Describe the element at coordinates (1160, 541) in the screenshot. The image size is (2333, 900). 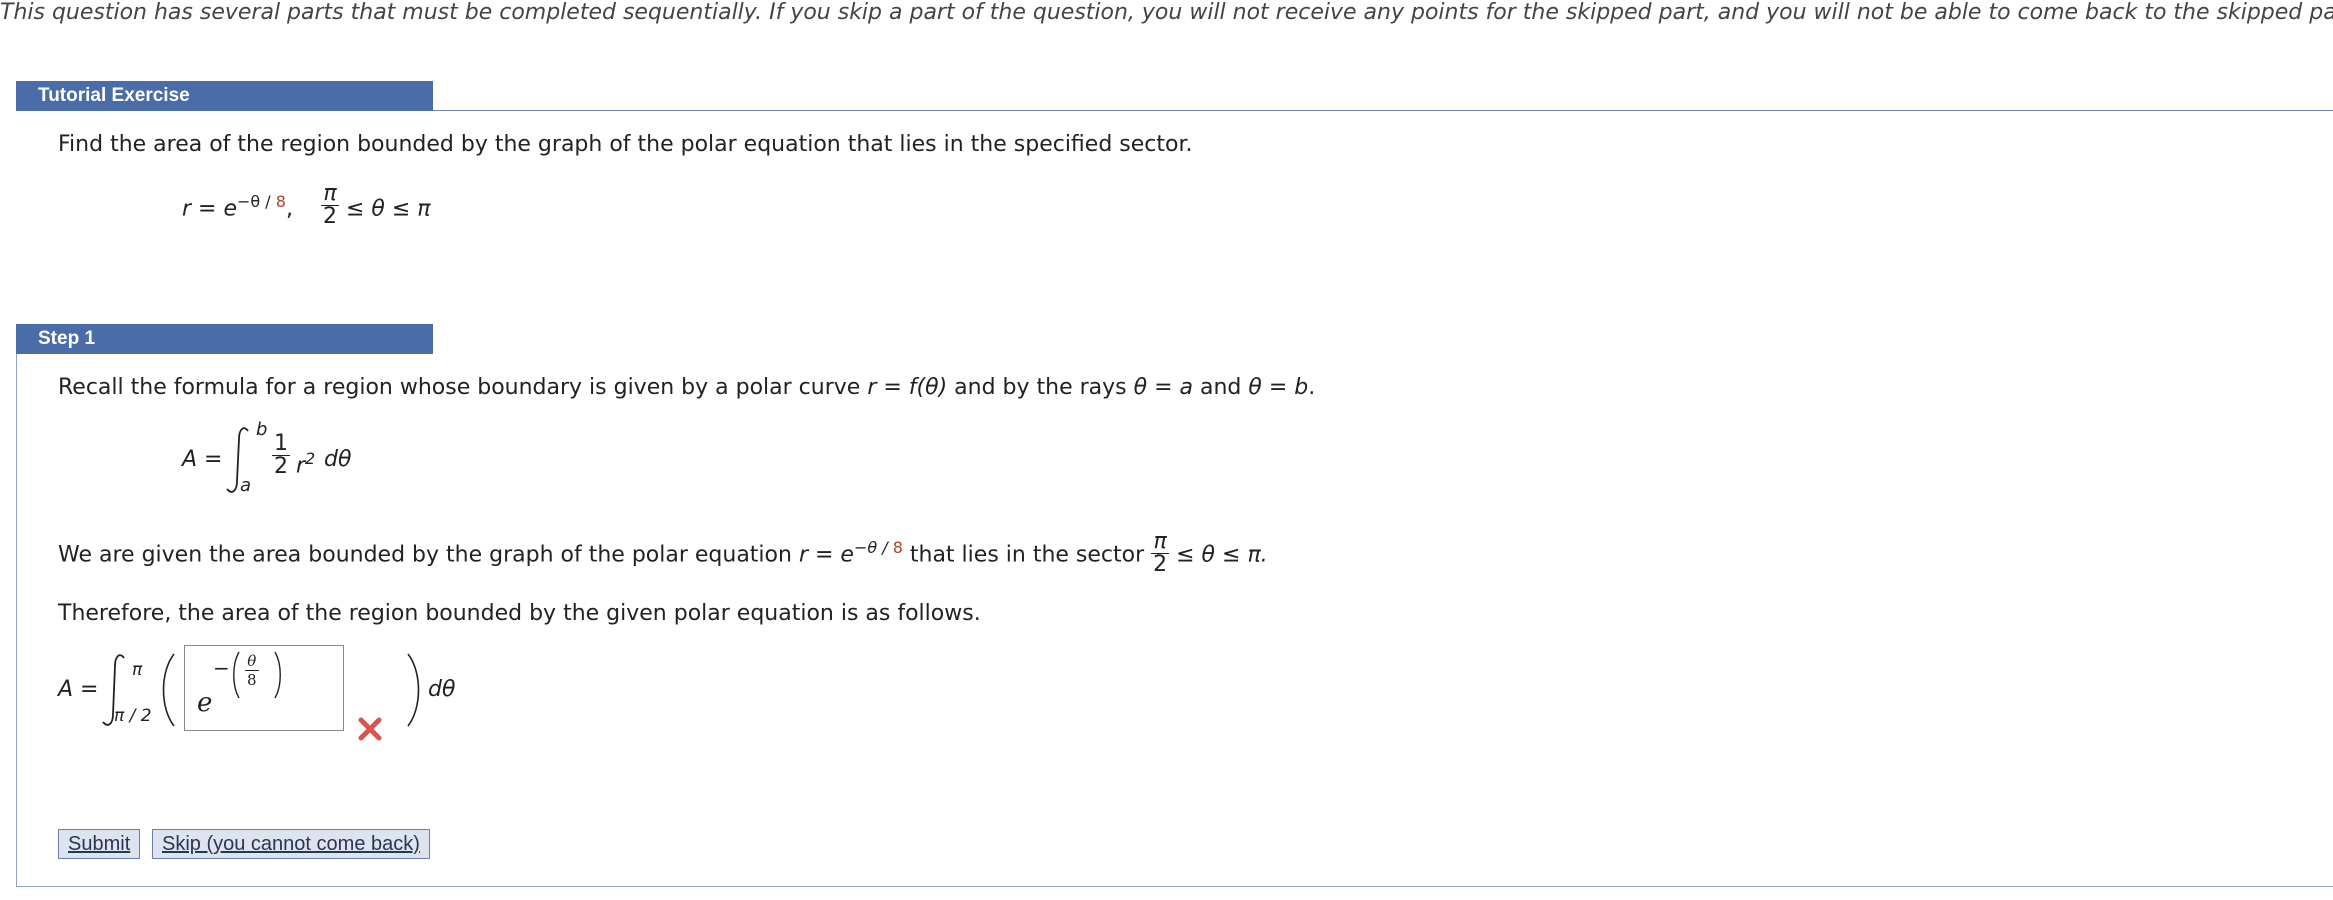
I see `given-frac-num: π` at that location.